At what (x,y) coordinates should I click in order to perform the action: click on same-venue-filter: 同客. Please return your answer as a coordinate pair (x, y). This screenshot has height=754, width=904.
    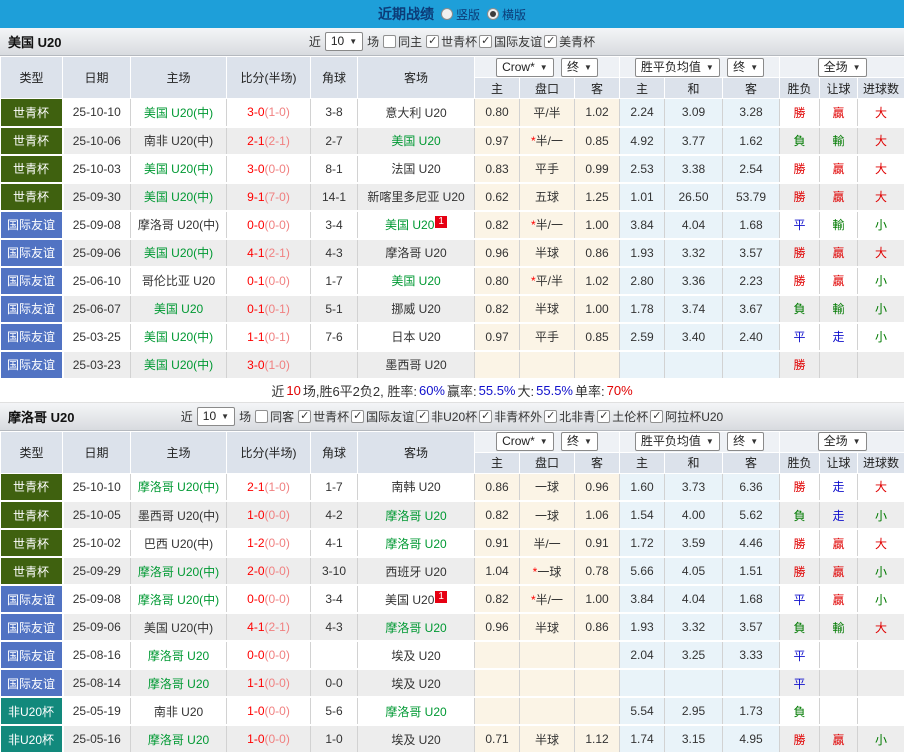
    Looking at the image, I should click on (274, 416).